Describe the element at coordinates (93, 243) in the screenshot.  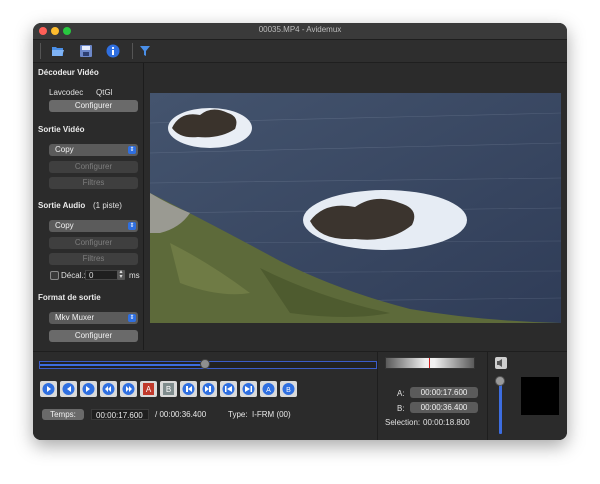
I see `audio-configure-button: Configurer` at that location.